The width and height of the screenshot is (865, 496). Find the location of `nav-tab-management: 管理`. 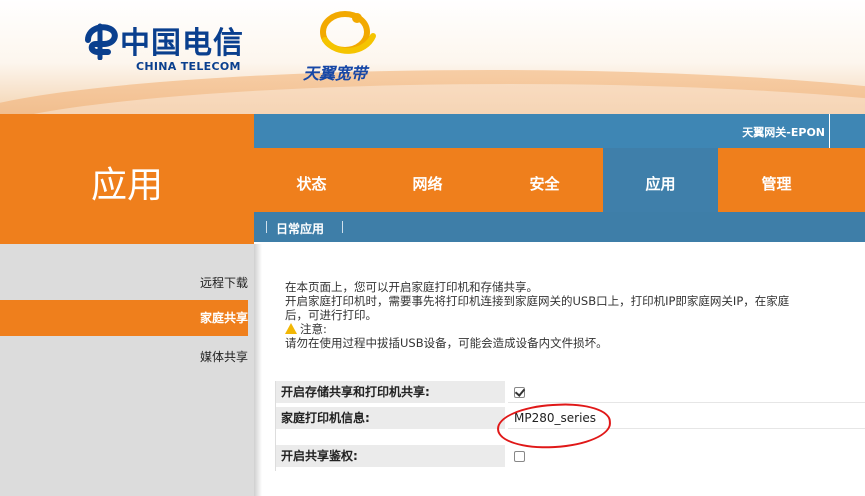

nav-tab-management: 管理 is located at coordinates (776, 180).